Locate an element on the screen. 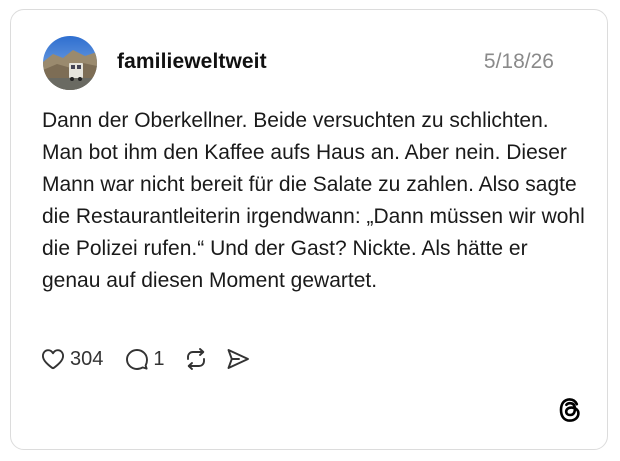 Image resolution: width=620 pixels, height=461 pixels. like-button: 304 is located at coordinates (72, 359).